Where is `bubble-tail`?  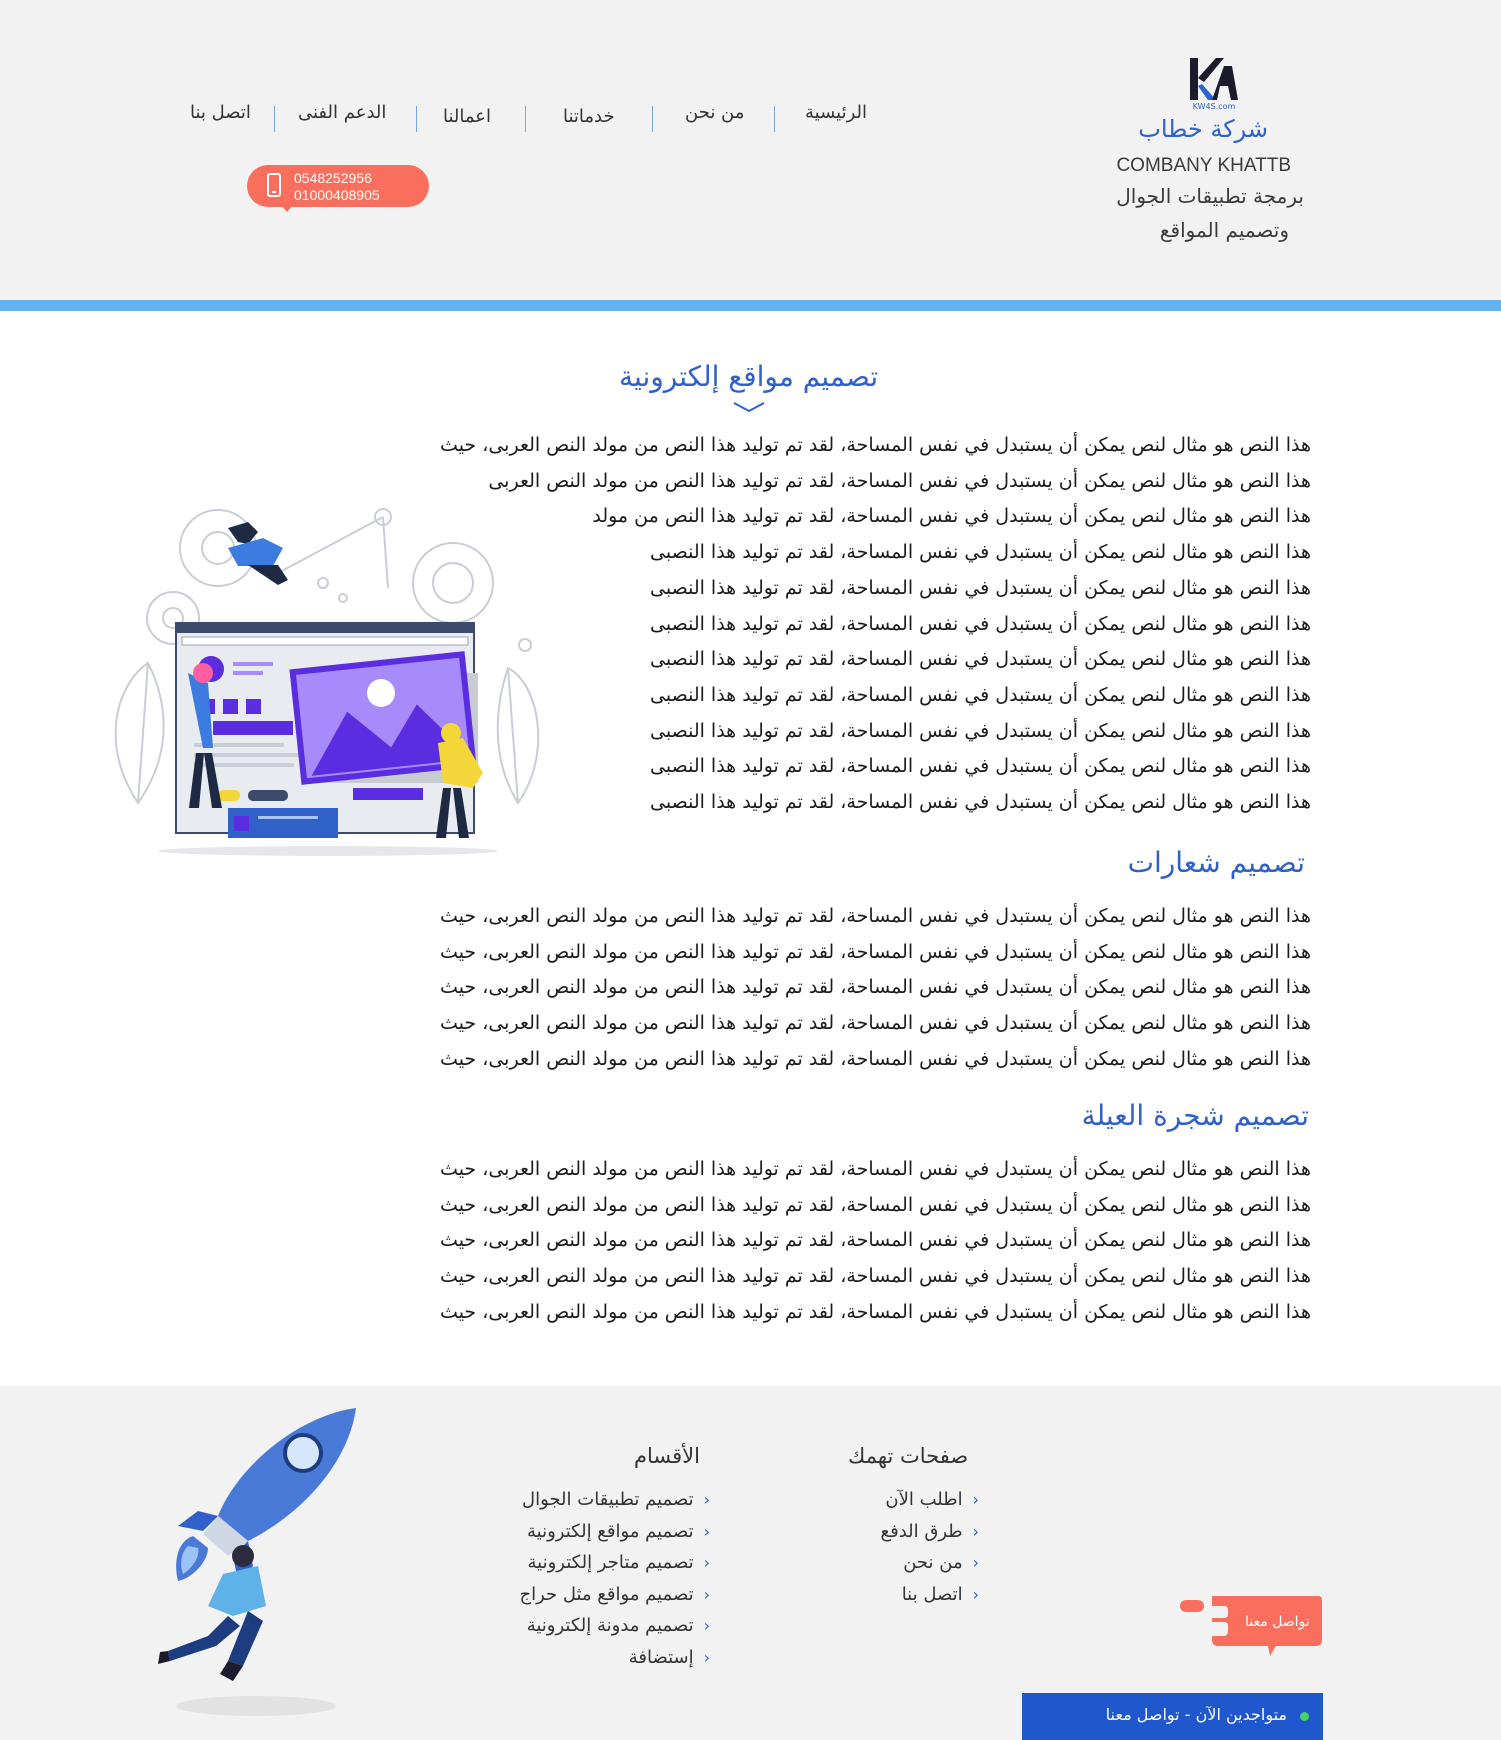 bubble-tail is located at coordinates (287, 207).